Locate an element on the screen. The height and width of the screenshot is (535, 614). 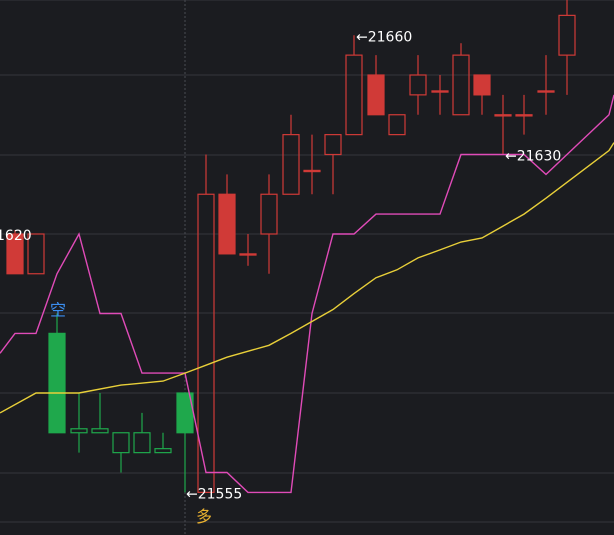
price-annotation: 1620 is located at coordinates (16, 236).